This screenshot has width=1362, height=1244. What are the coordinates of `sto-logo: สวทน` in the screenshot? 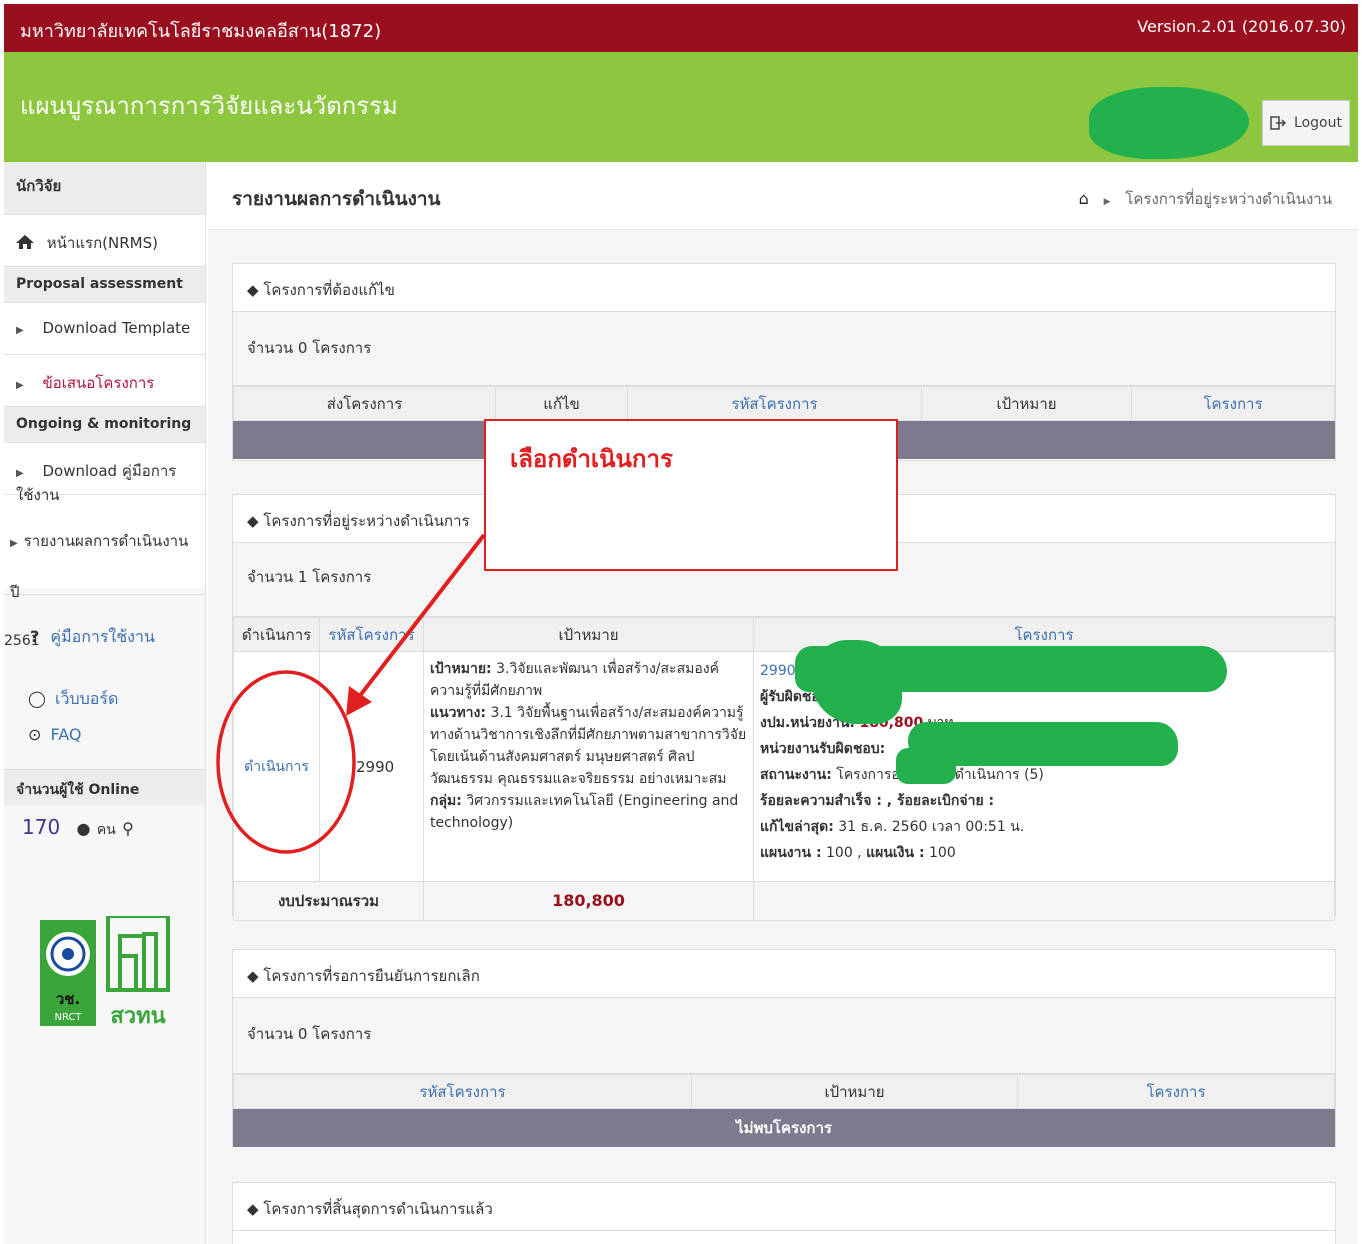 It's located at (138, 971).